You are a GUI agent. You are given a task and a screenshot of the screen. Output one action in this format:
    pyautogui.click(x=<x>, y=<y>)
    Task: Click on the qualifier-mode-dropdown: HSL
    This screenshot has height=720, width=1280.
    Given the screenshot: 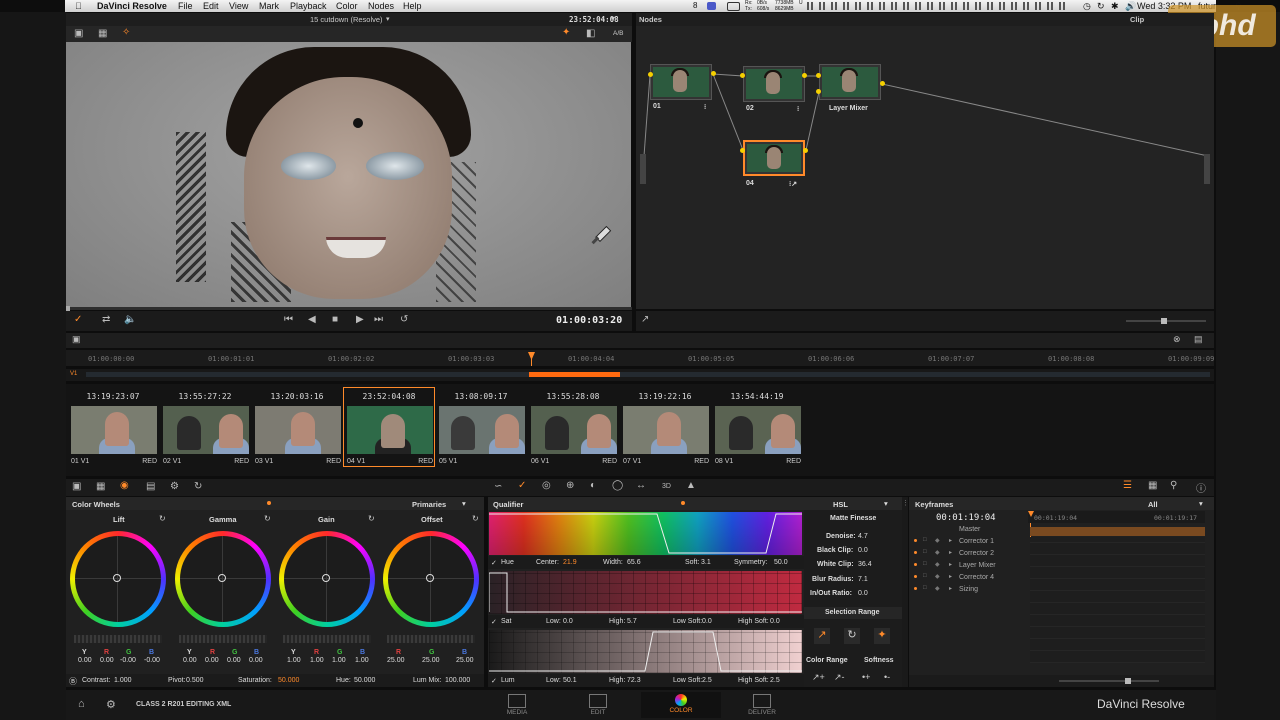 What is the action you would take?
    pyautogui.click(x=840, y=504)
    